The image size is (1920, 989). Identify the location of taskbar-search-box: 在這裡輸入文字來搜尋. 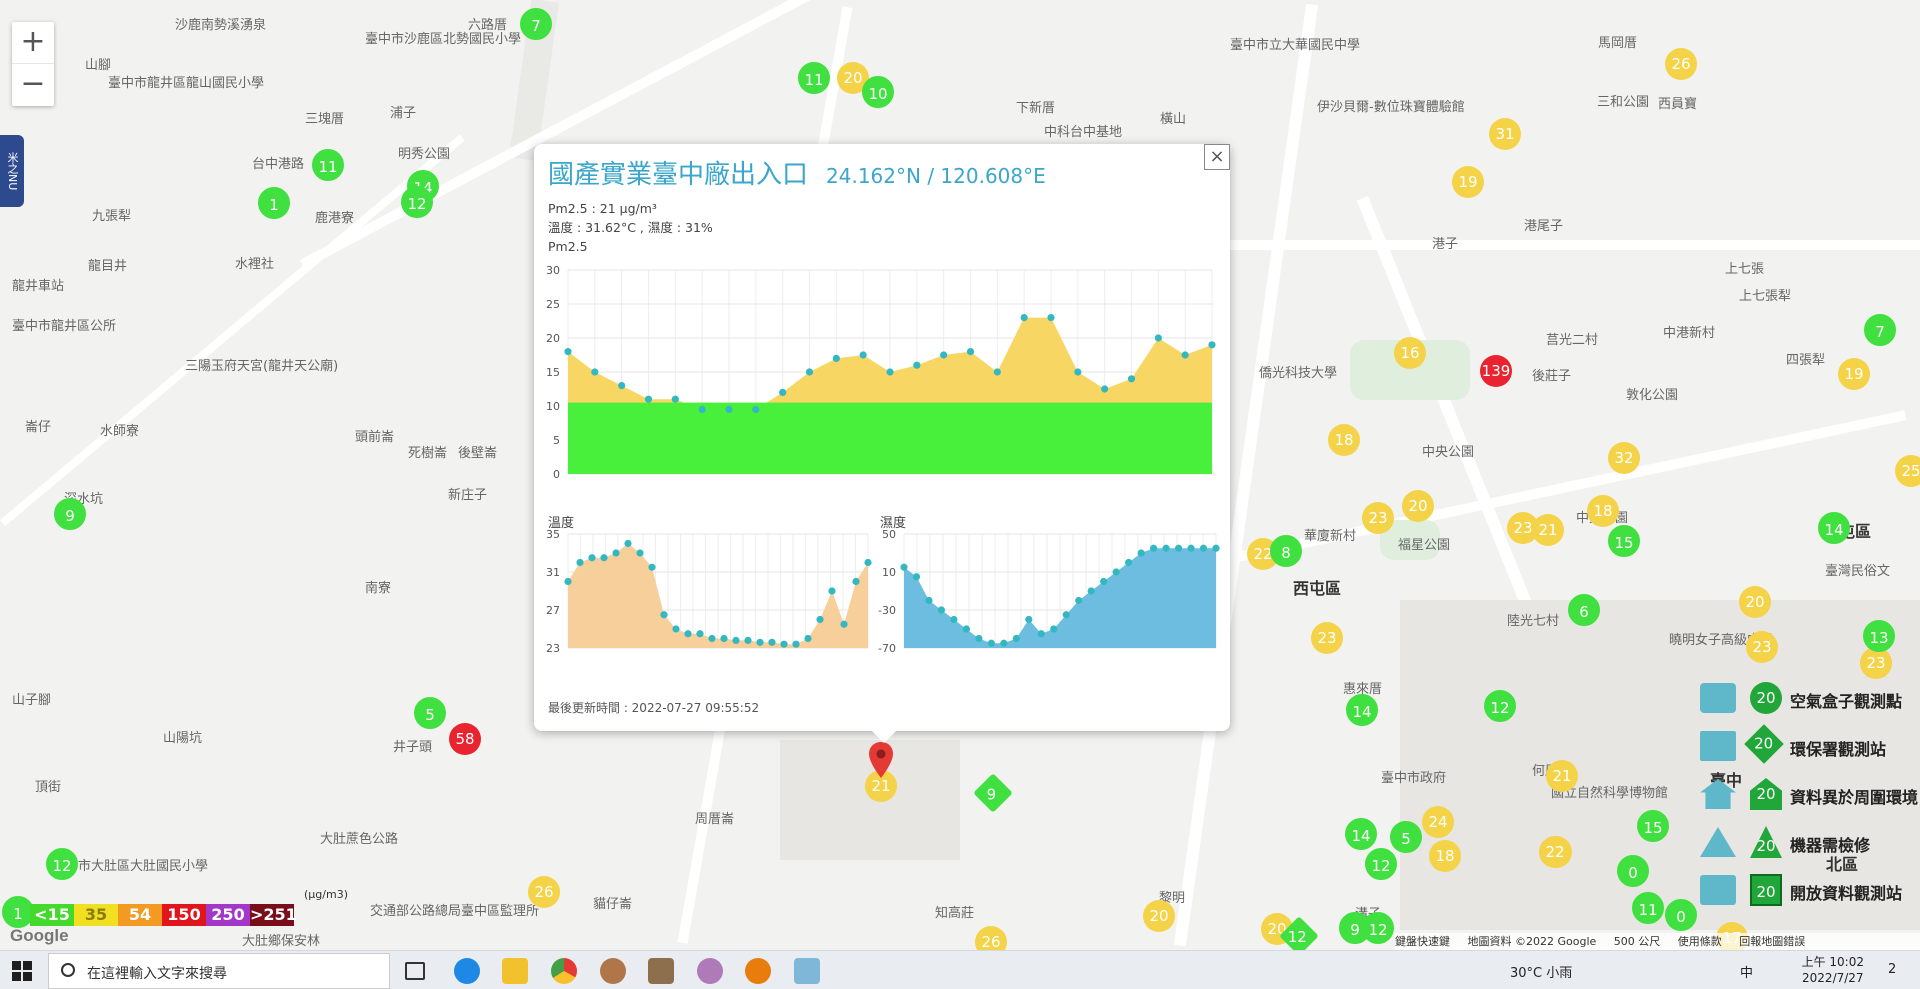
(219, 971).